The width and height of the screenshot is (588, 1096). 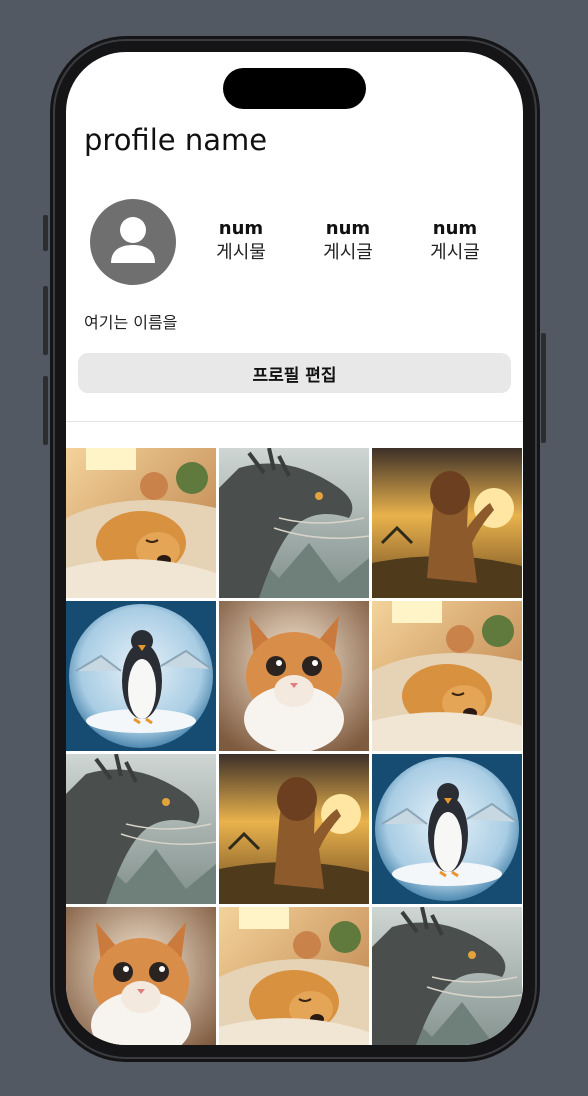 I want to click on avatar, so click(x=133, y=242).